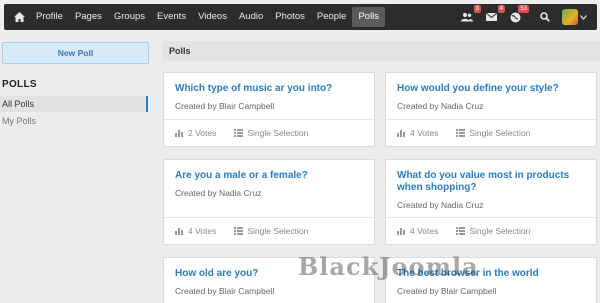  What do you see at coordinates (501, 9) in the screenshot?
I see `messages-badge: 4` at bounding box center [501, 9].